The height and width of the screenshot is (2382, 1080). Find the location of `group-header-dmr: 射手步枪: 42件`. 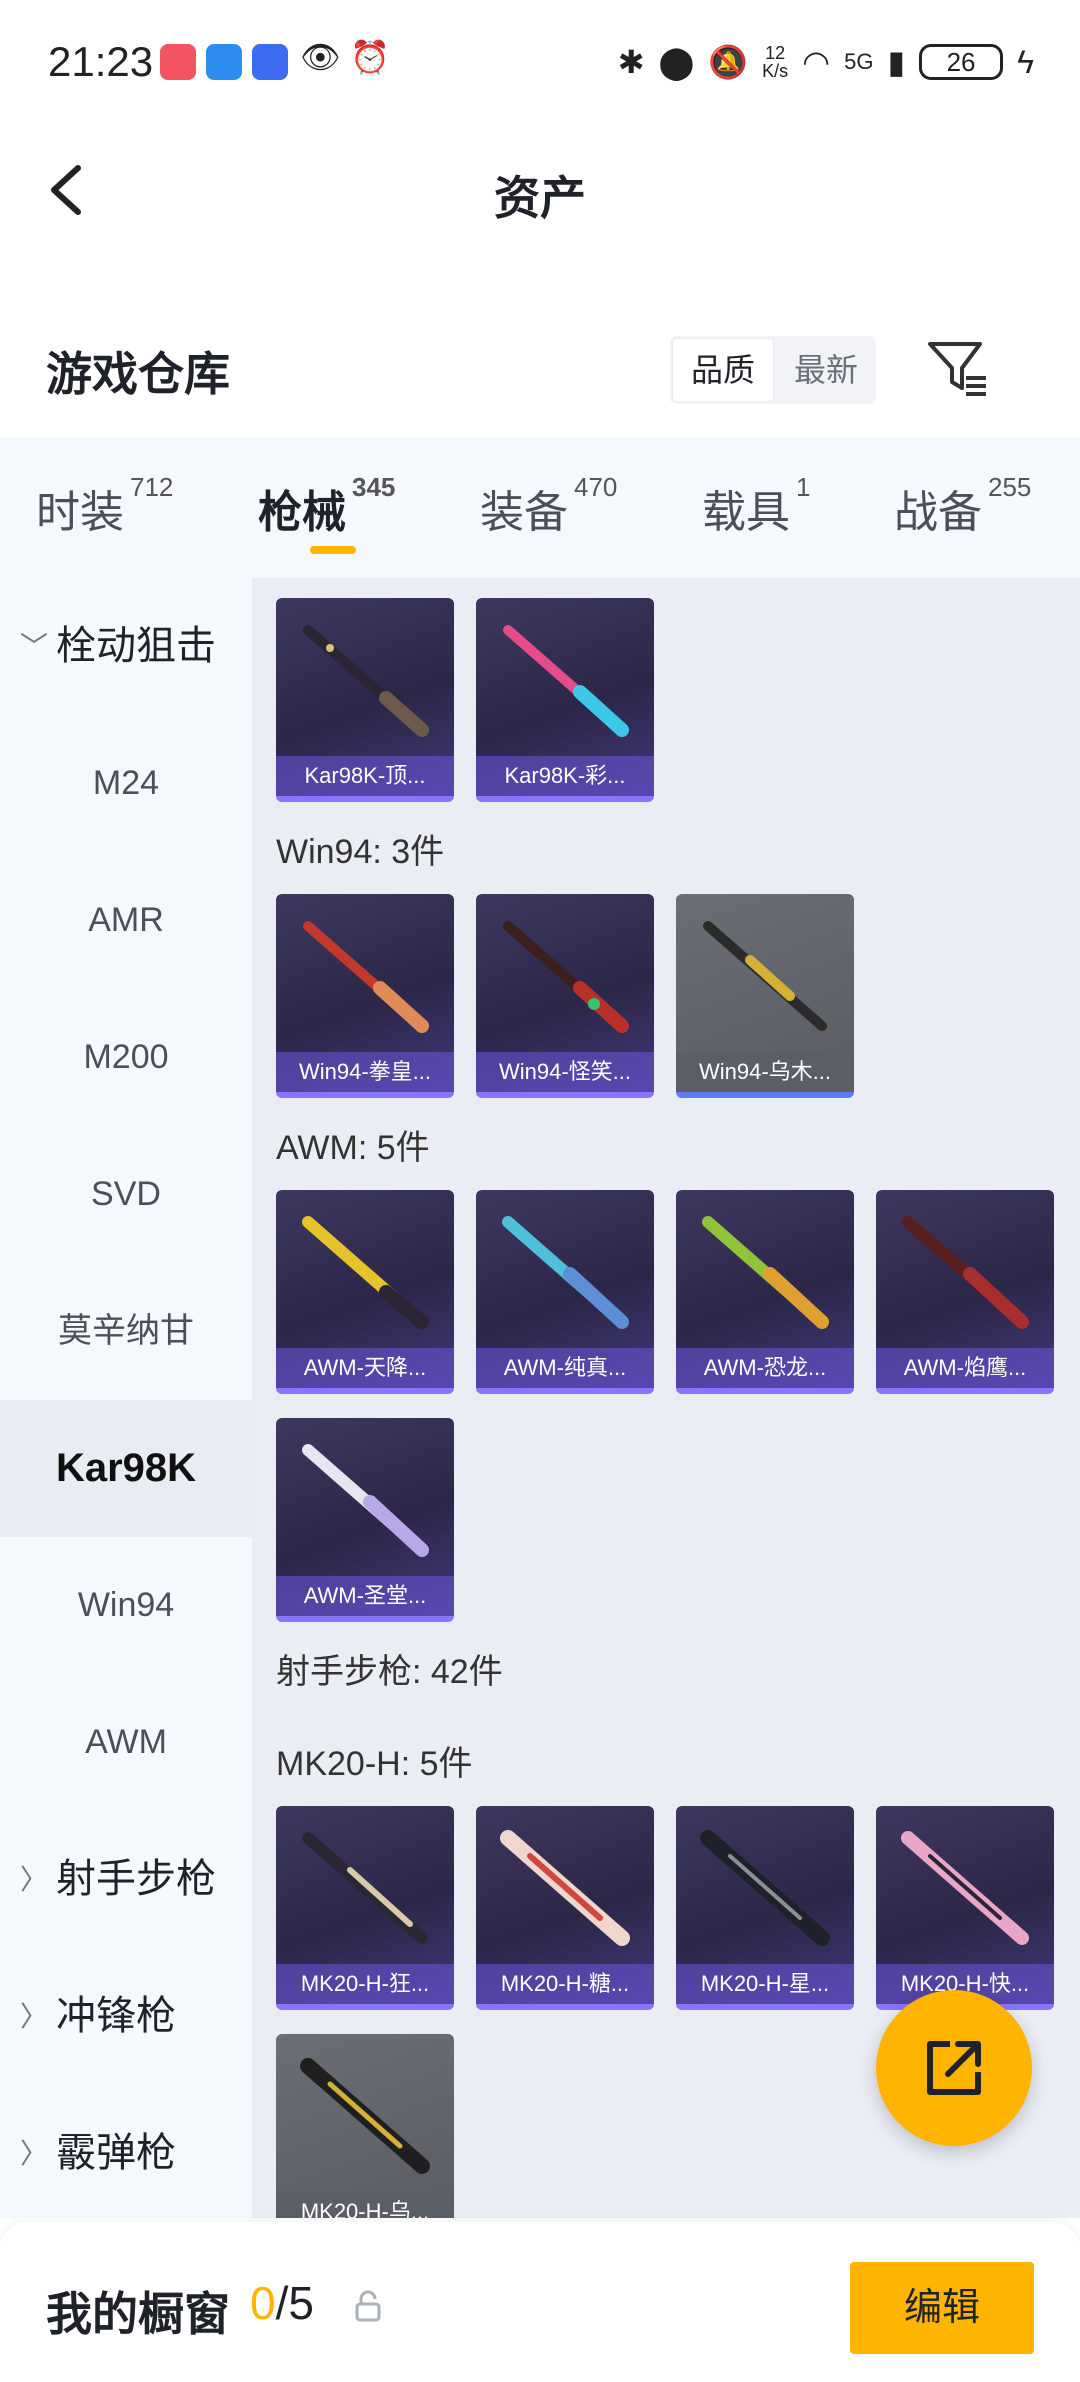

group-header-dmr: 射手步枪: 42件 is located at coordinates (389, 1672).